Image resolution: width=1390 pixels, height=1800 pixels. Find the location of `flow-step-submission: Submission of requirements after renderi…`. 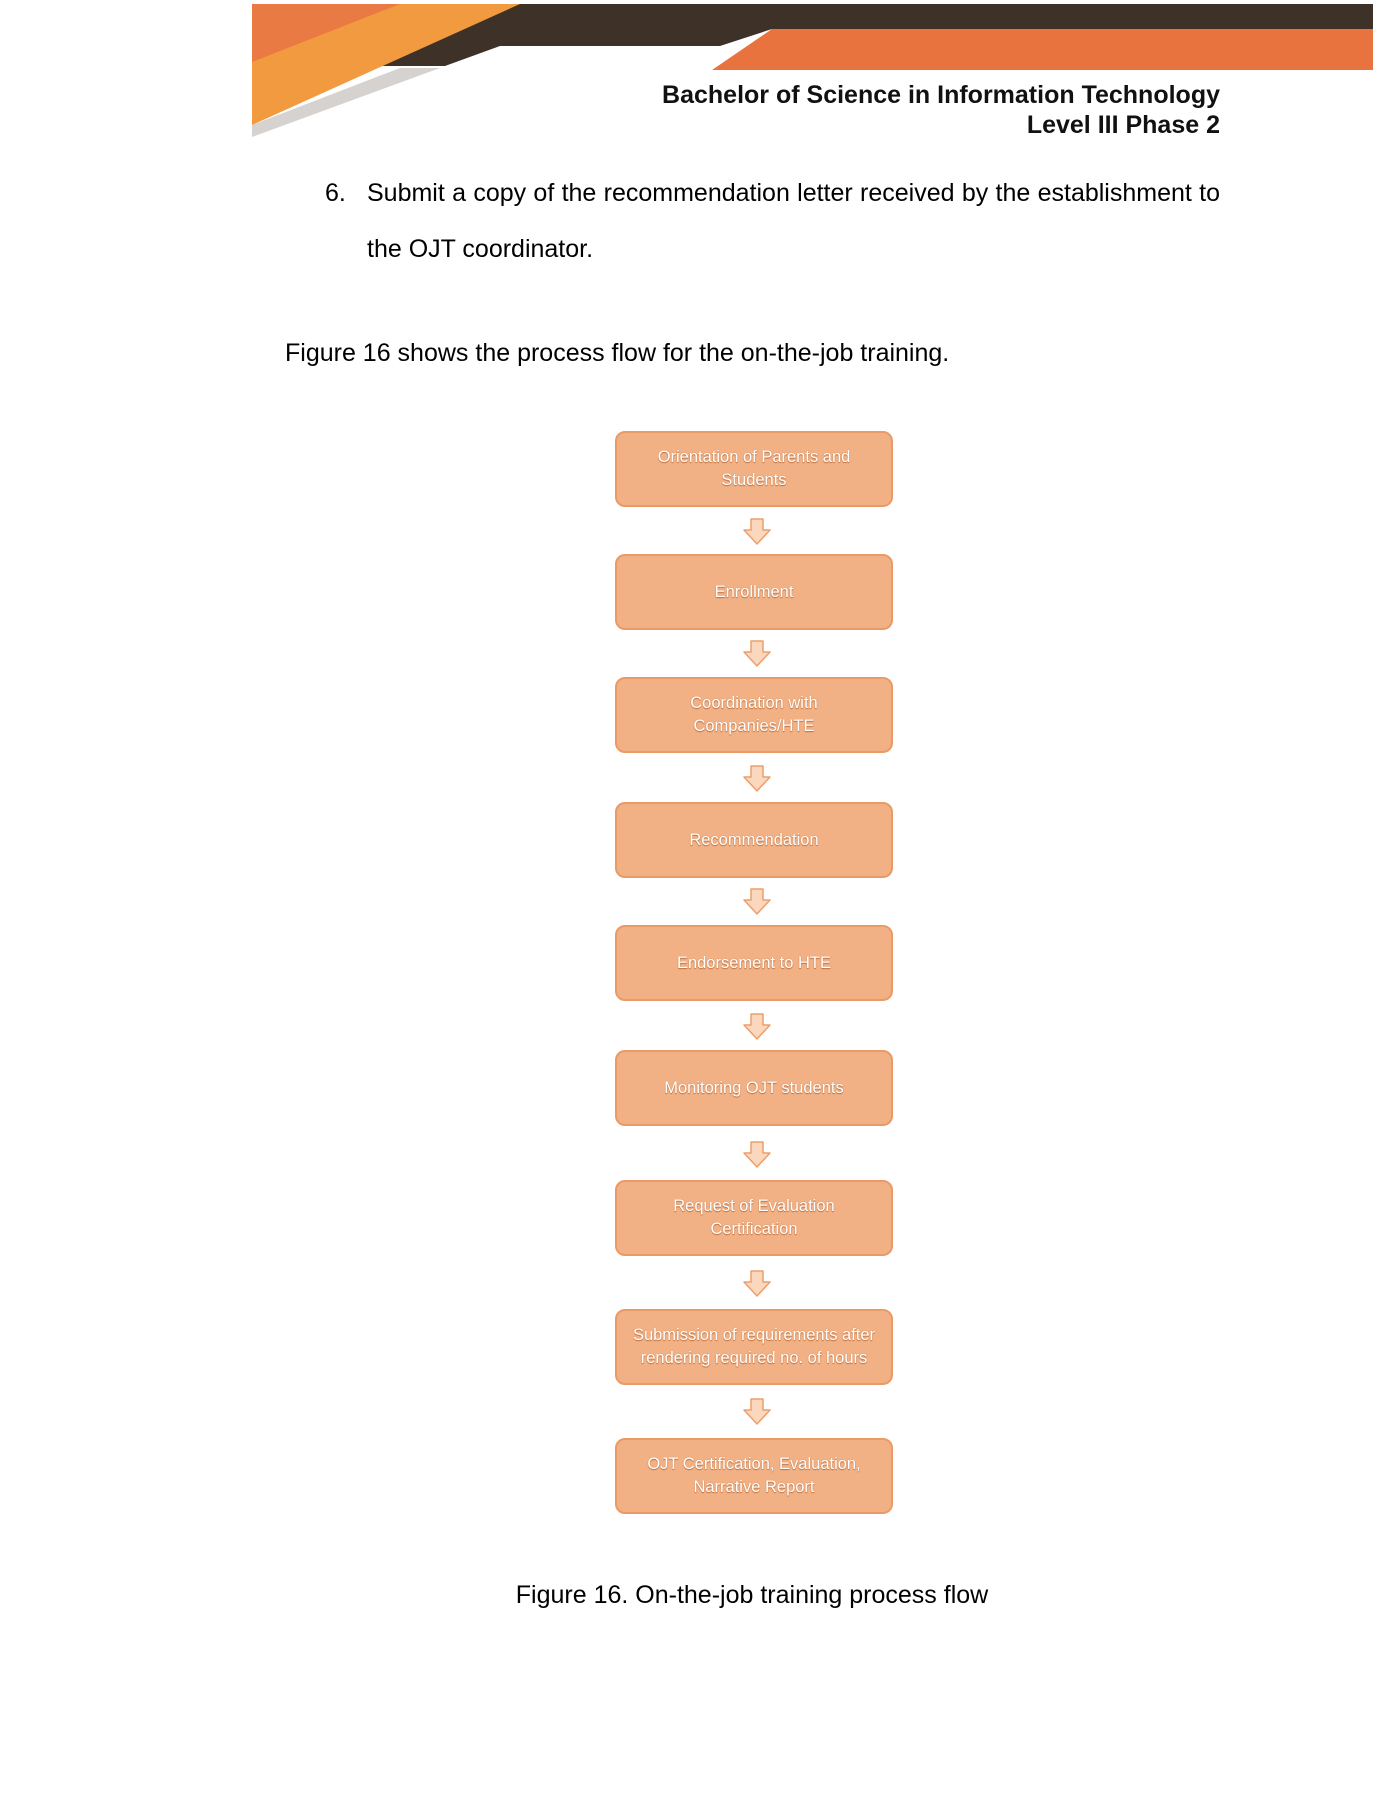

flow-step-submission: Submission of requirements after renderi… is located at coordinates (754, 1347).